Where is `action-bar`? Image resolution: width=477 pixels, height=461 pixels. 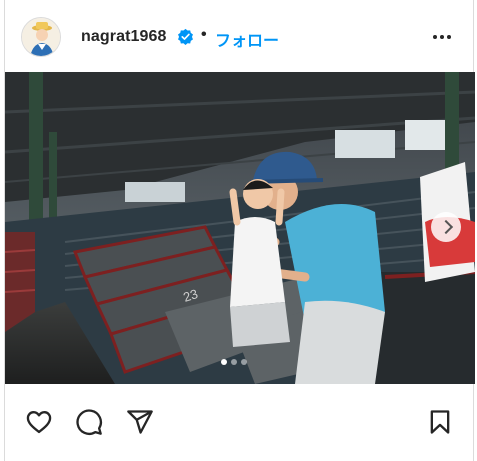 action-bar is located at coordinates (240, 419).